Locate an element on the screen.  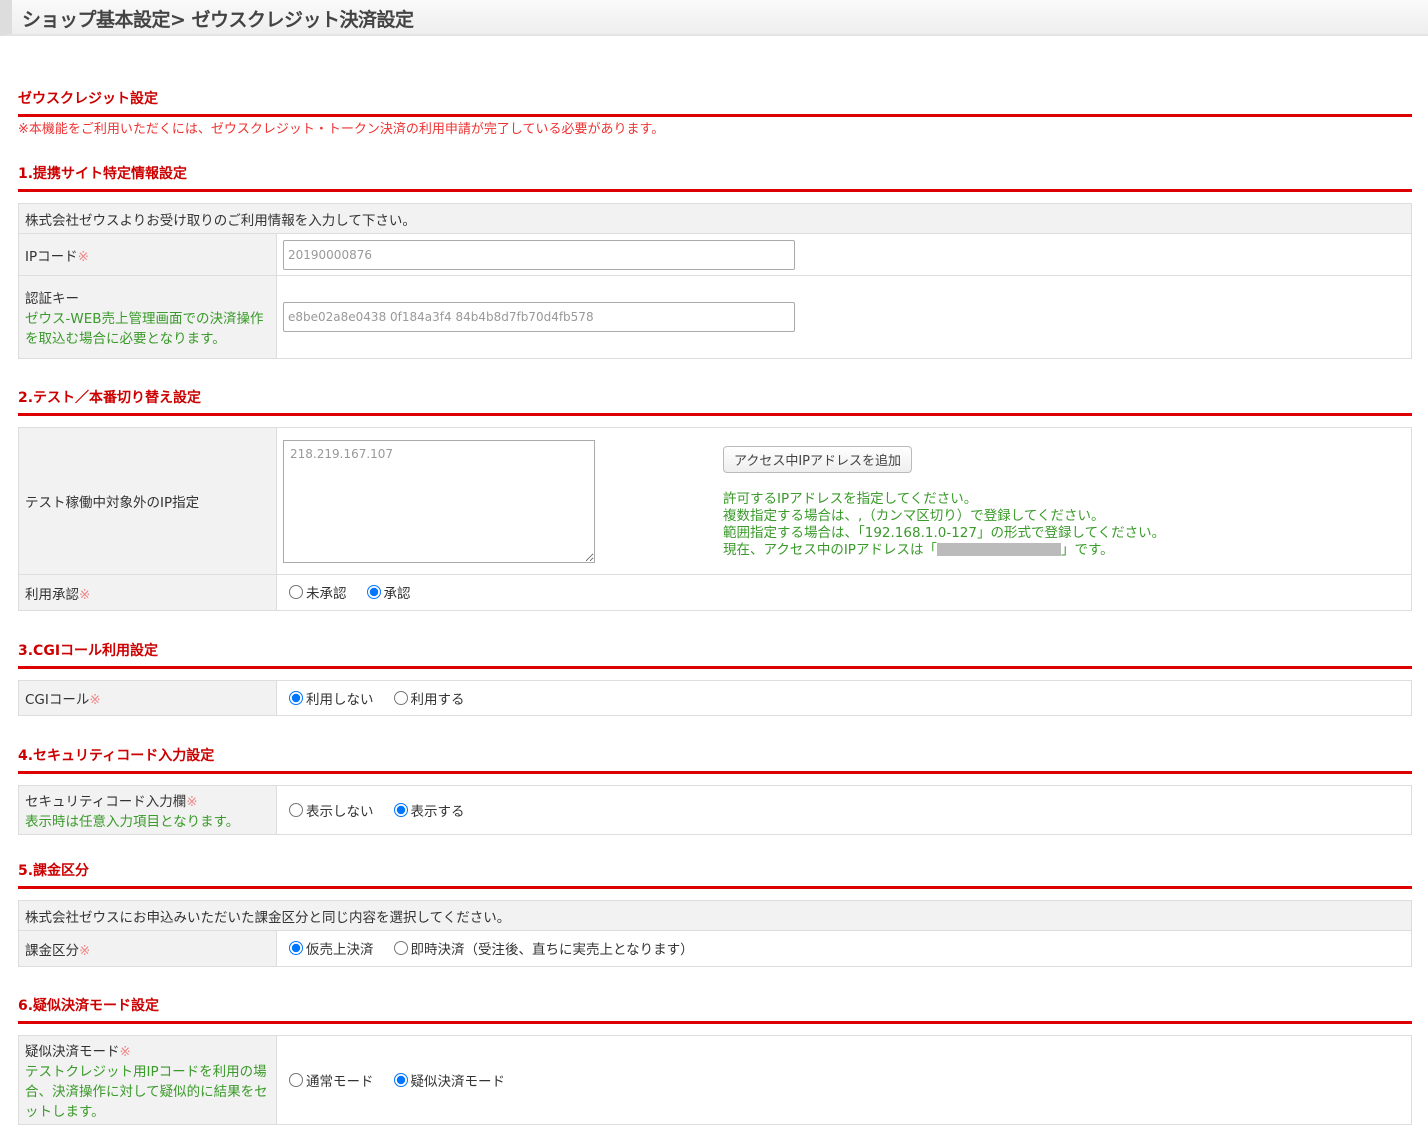
ip-code-input is located at coordinates (539, 254).